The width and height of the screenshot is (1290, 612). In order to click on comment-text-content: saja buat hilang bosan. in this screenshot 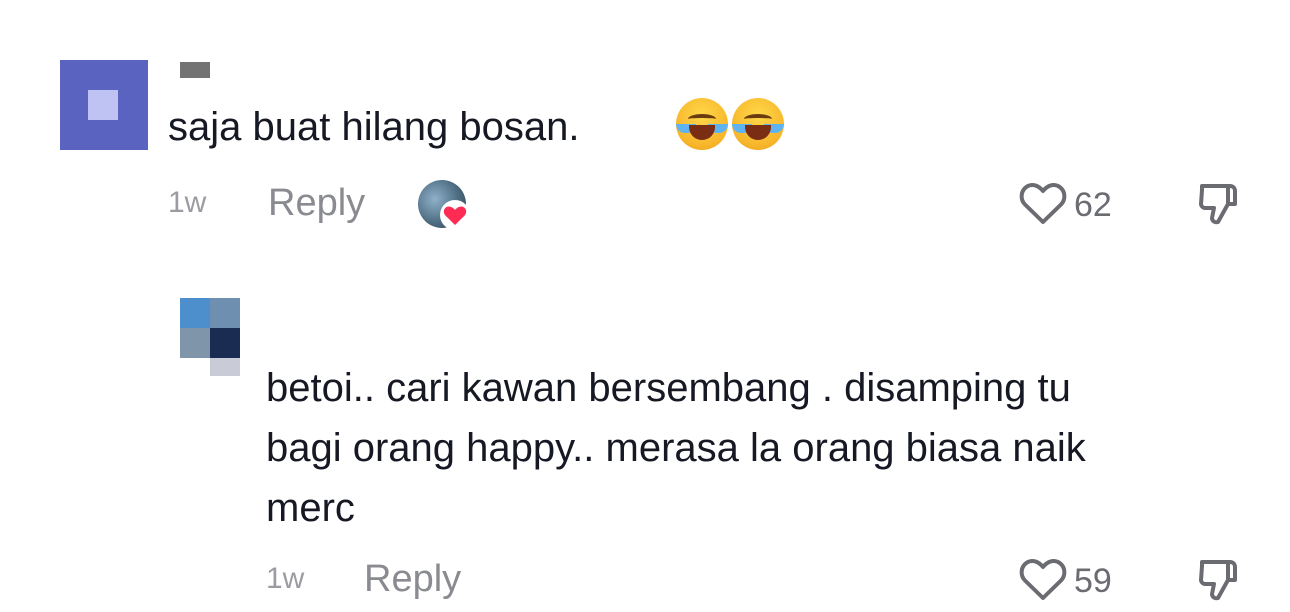, I will do `click(374, 127)`.